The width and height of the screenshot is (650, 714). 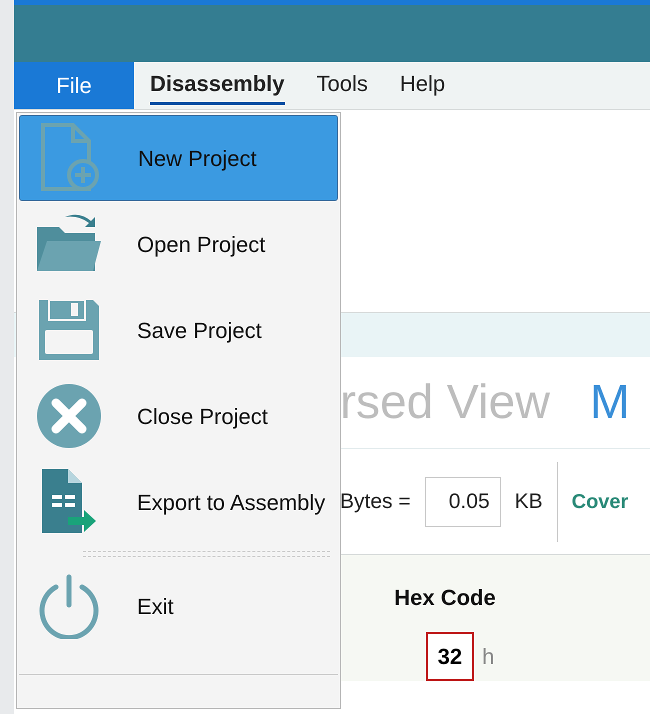 I want to click on new-document-icon, so click(x=70, y=158).